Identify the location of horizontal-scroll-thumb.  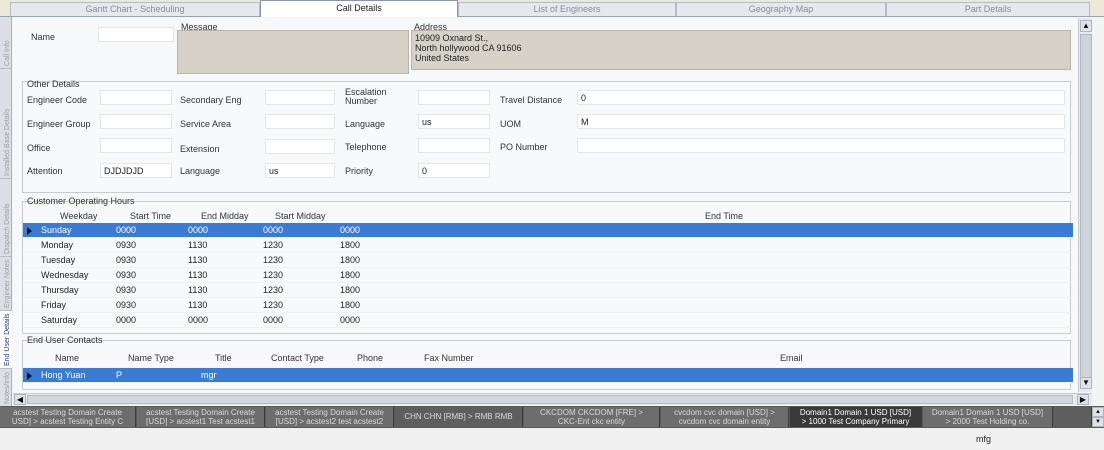
(550, 399).